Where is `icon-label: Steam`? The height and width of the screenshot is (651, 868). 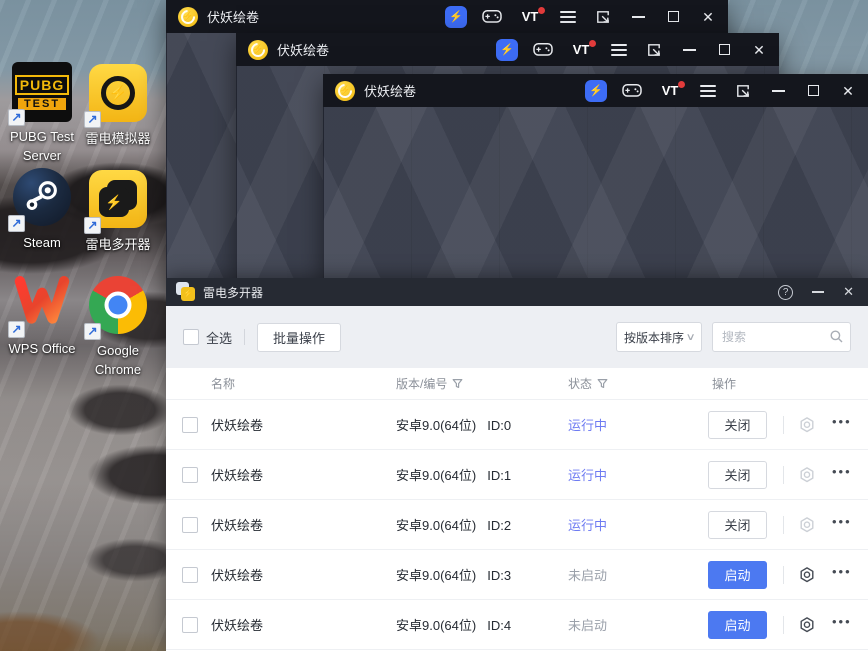
icon-label: Steam is located at coordinates (42, 242).